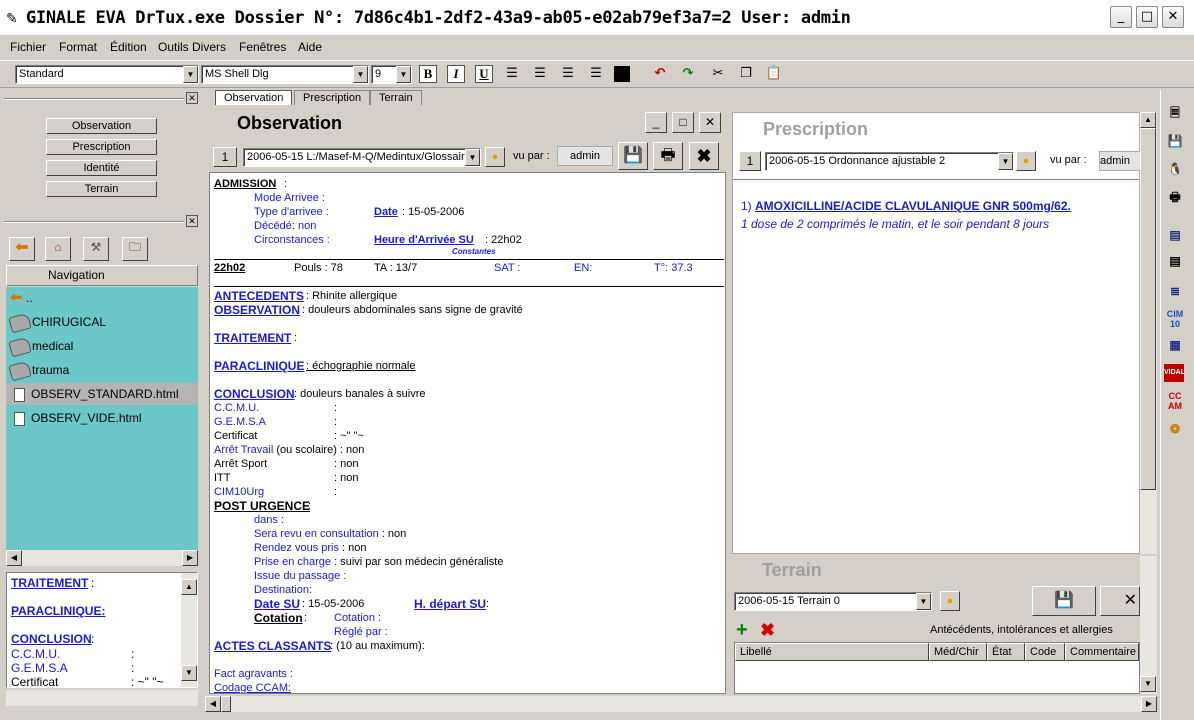  Describe the element at coordinates (262, 47) in the screenshot. I see `menu-fenetres: Fenêtres` at that location.